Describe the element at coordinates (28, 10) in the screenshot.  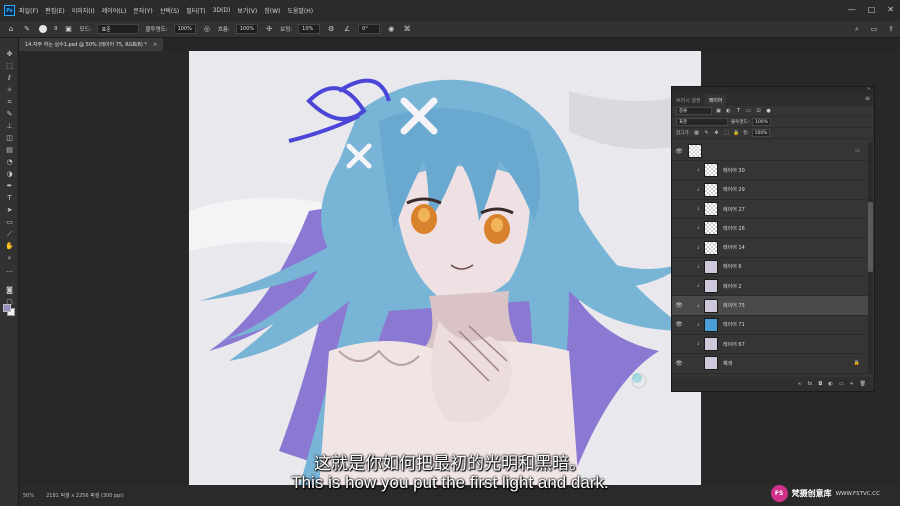
I see `menu-file: 파일(F)` at that location.